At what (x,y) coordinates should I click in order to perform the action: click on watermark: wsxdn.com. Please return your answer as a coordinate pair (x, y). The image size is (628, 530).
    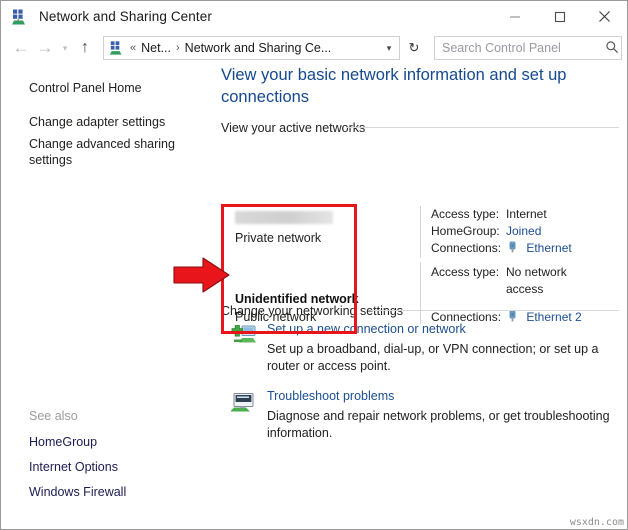
    Looking at the image, I should click on (596, 522).